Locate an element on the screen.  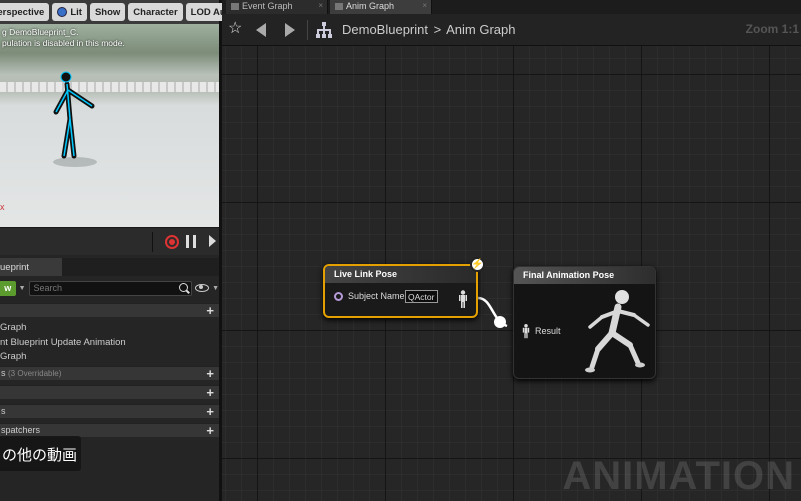
subject-name-input is located at coordinates (421, 296).